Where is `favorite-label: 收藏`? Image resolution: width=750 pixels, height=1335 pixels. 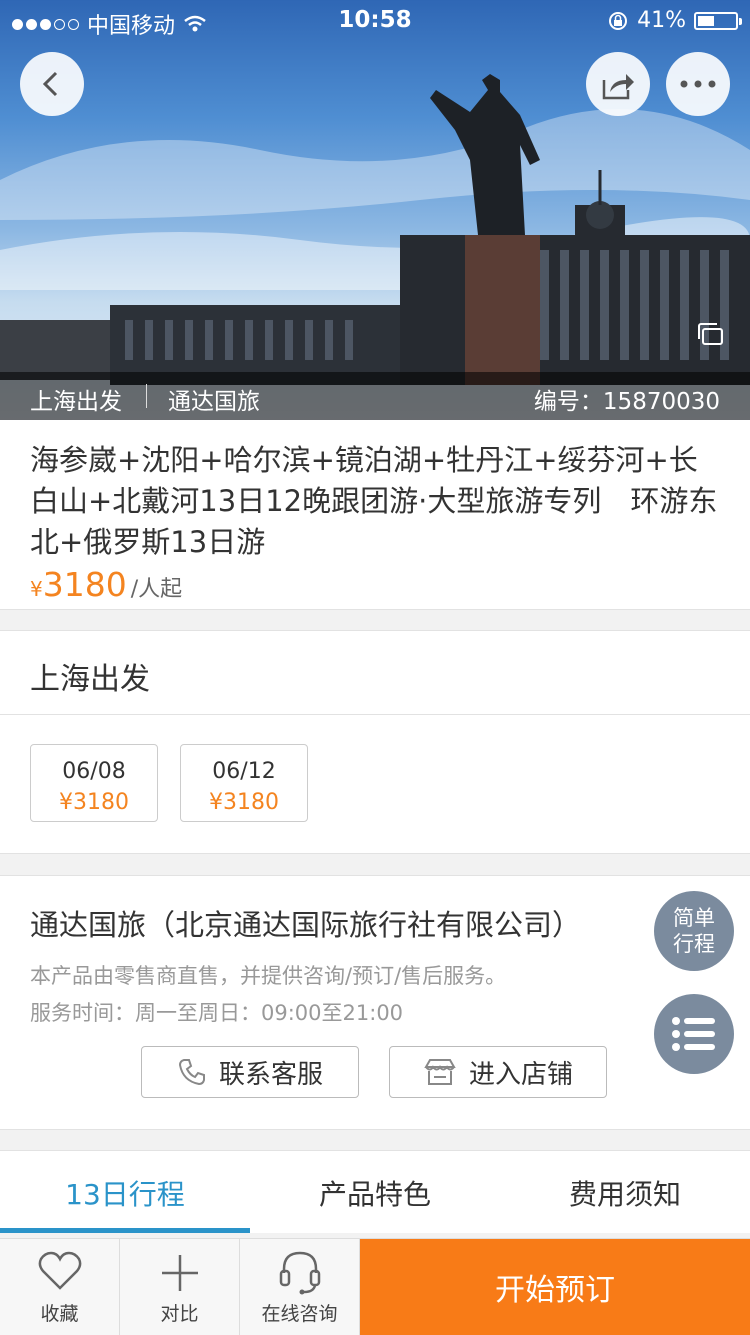 favorite-label: 收藏 is located at coordinates (59, 1314).